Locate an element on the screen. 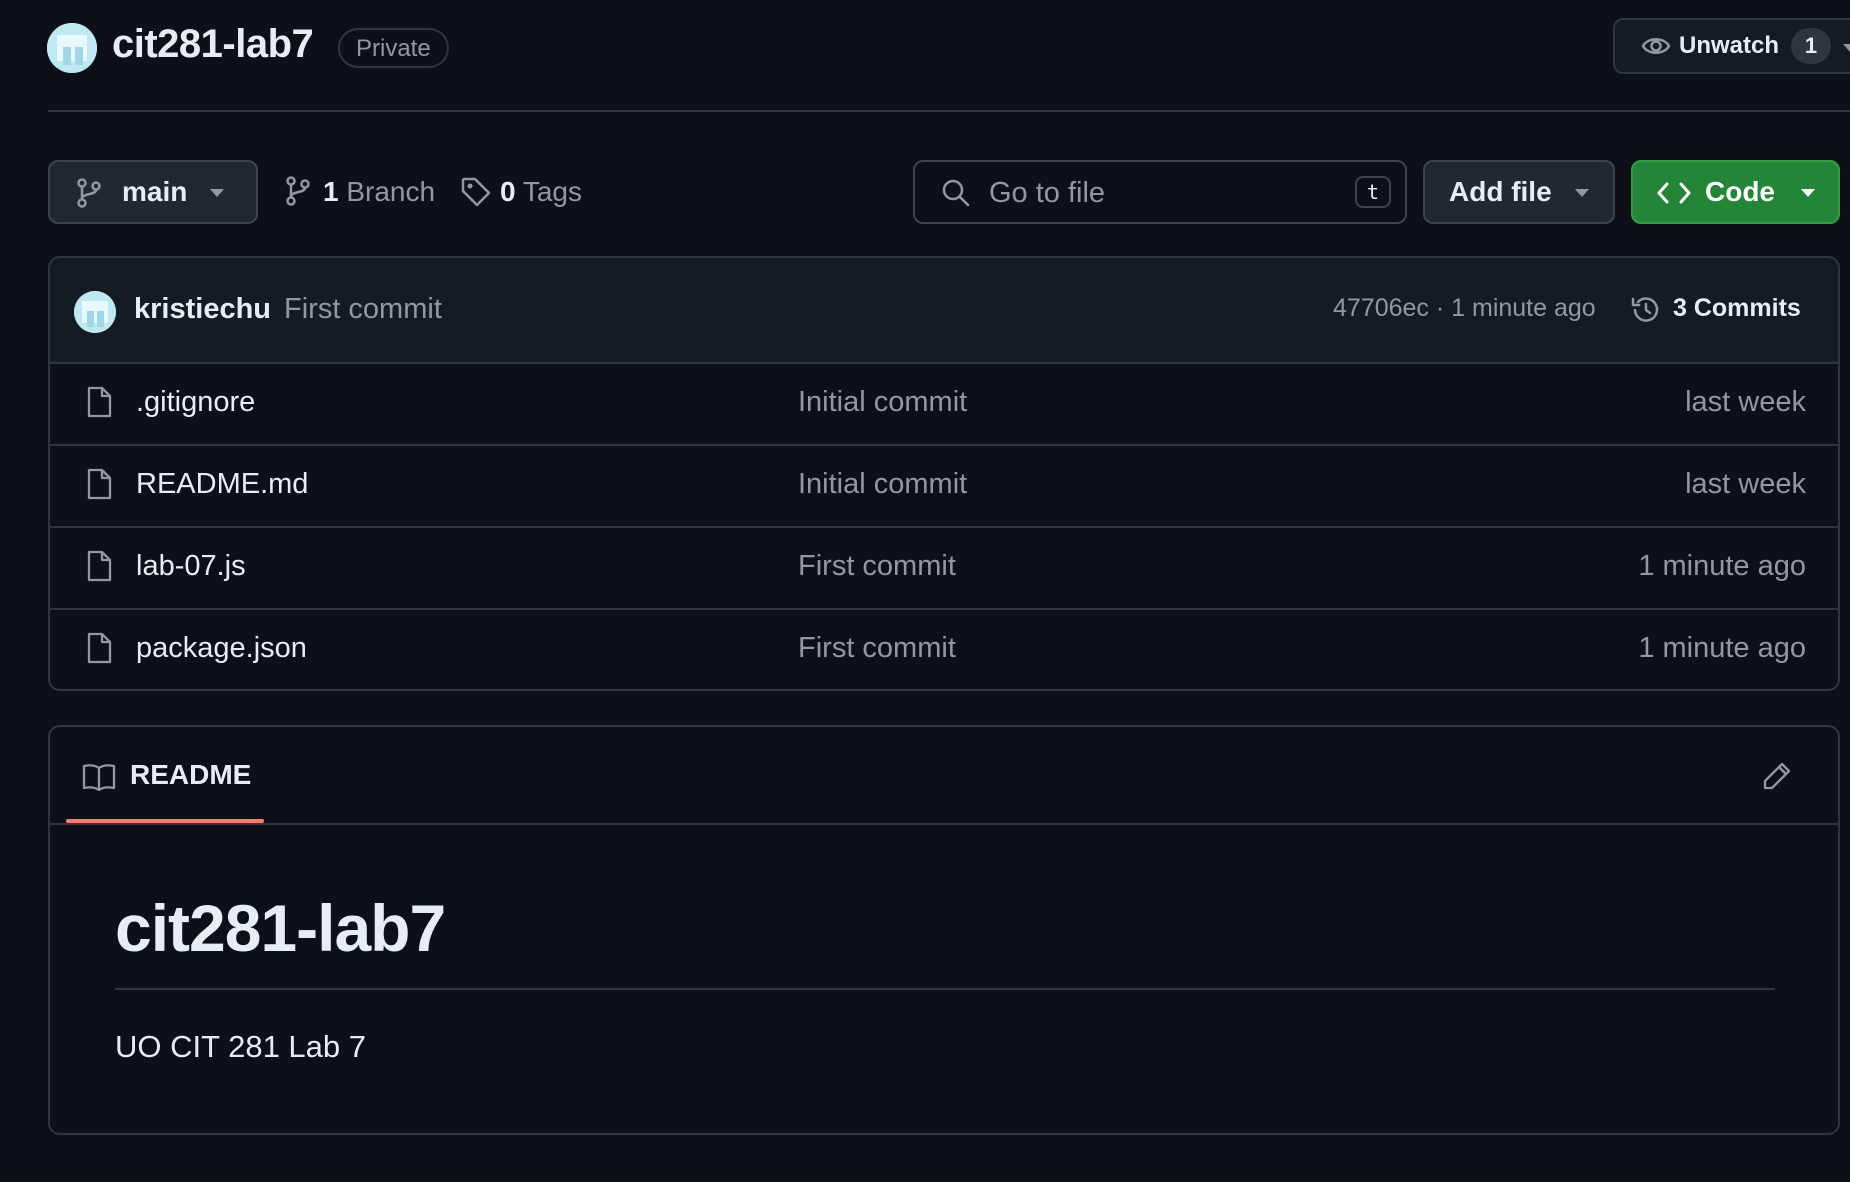 The image size is (1850, 1182). add-file-button: Add file is located at coordinates (1519, 192).